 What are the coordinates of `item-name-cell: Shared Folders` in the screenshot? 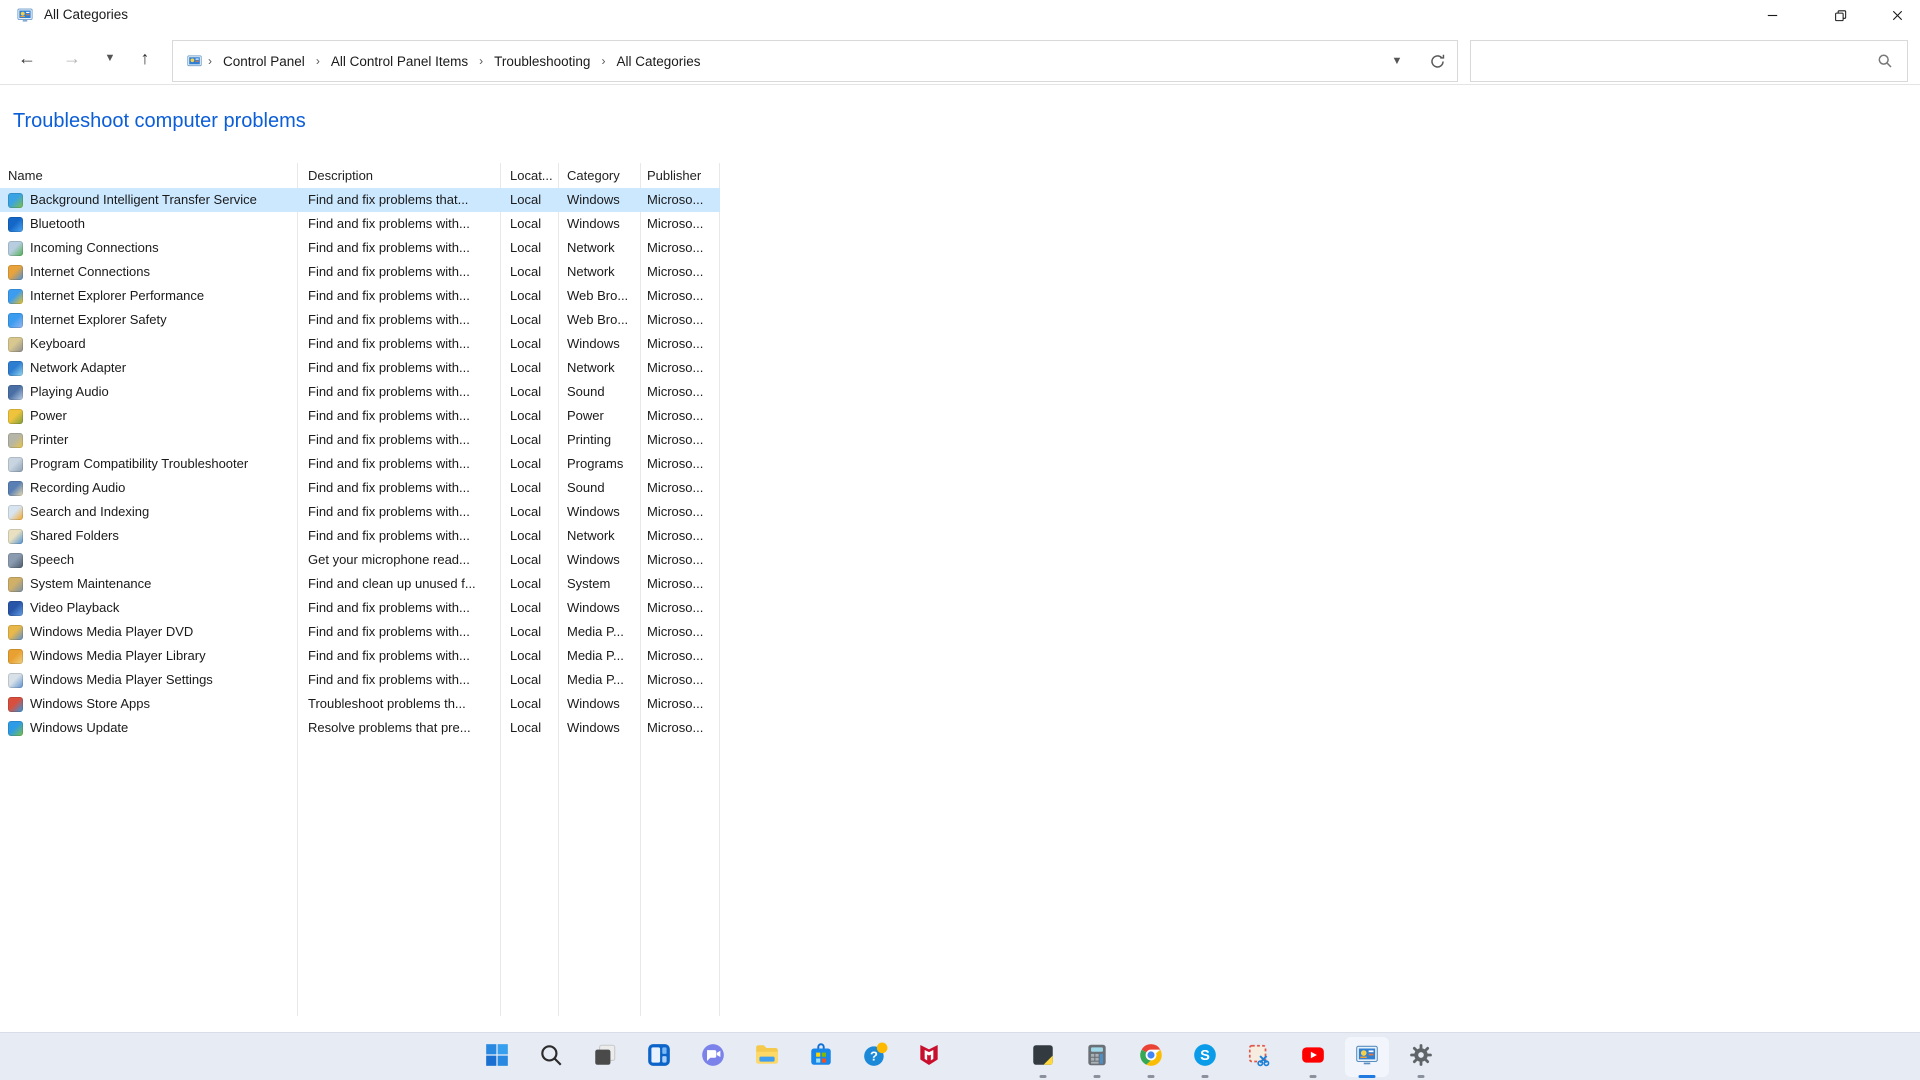 It's located at (148, 536).